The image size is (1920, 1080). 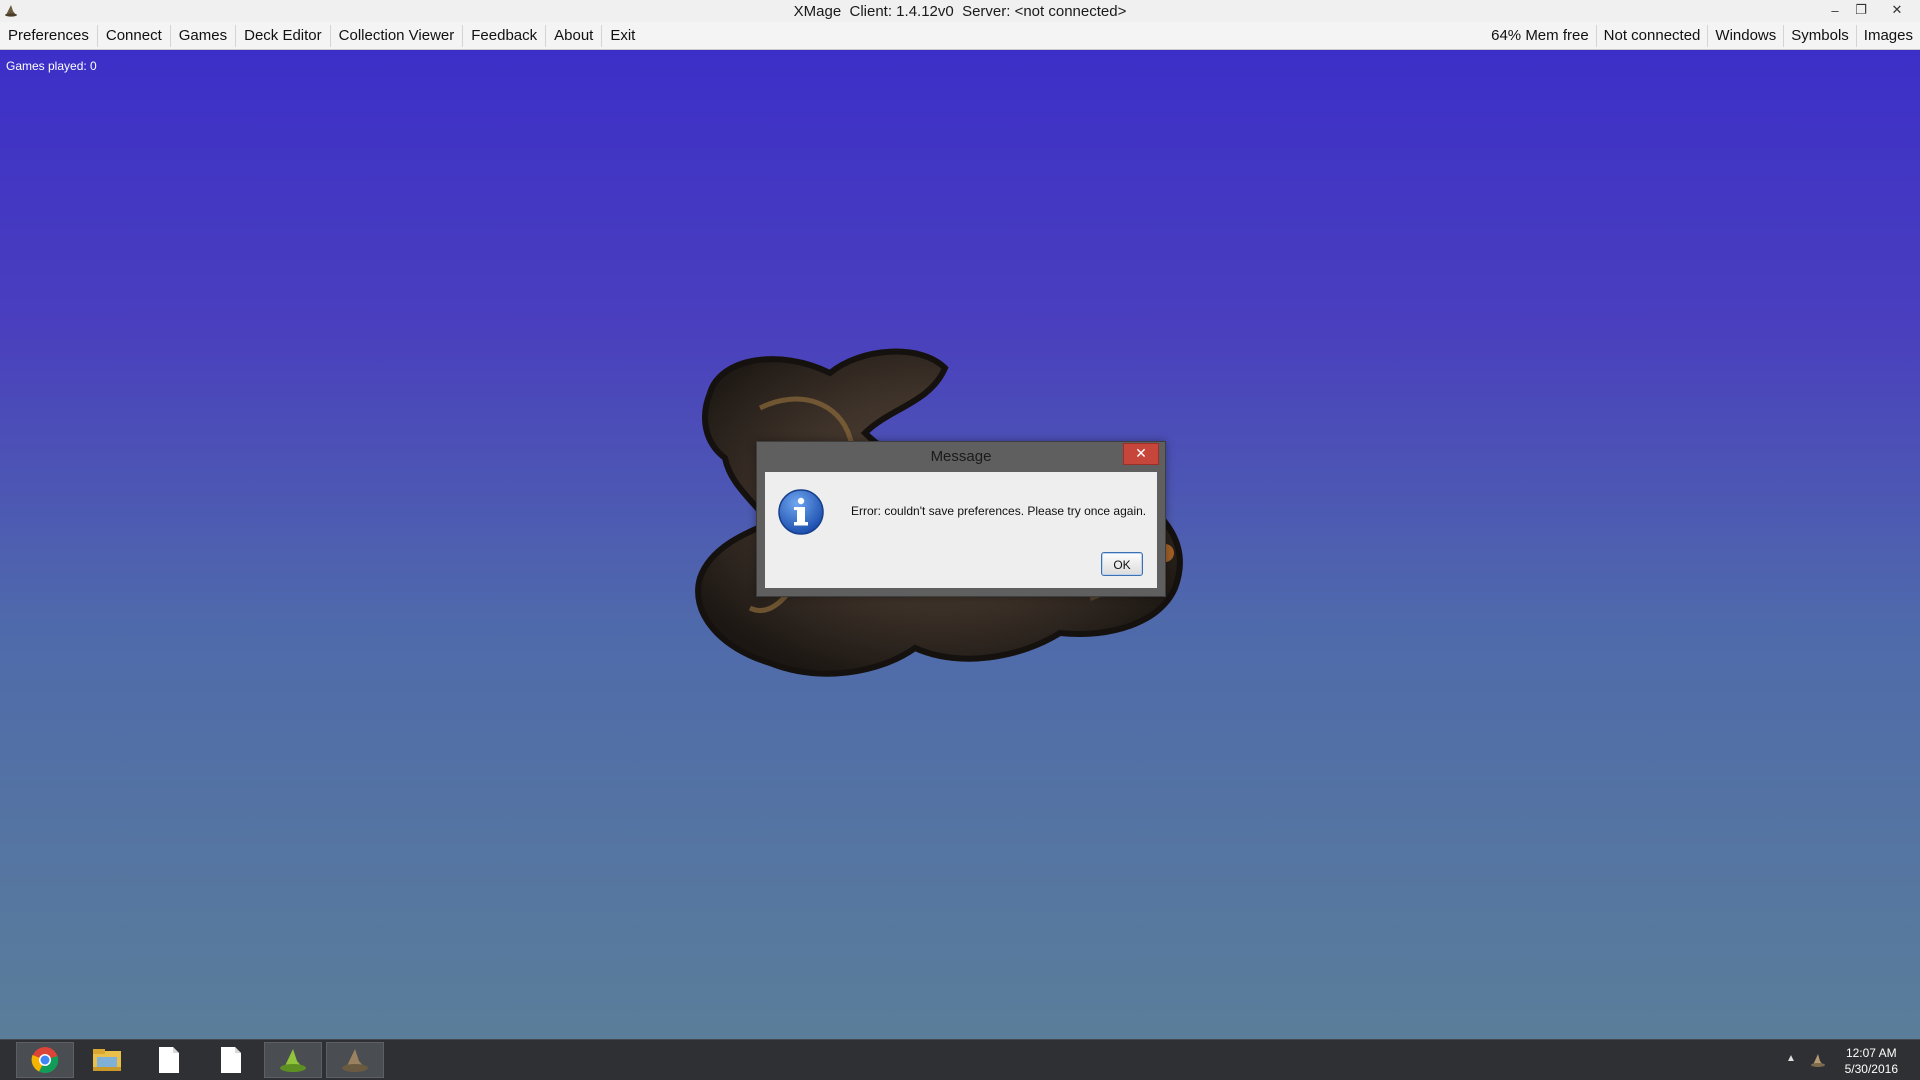 I want to click on close-window-button: ✕, so click(x=1897, y=10).